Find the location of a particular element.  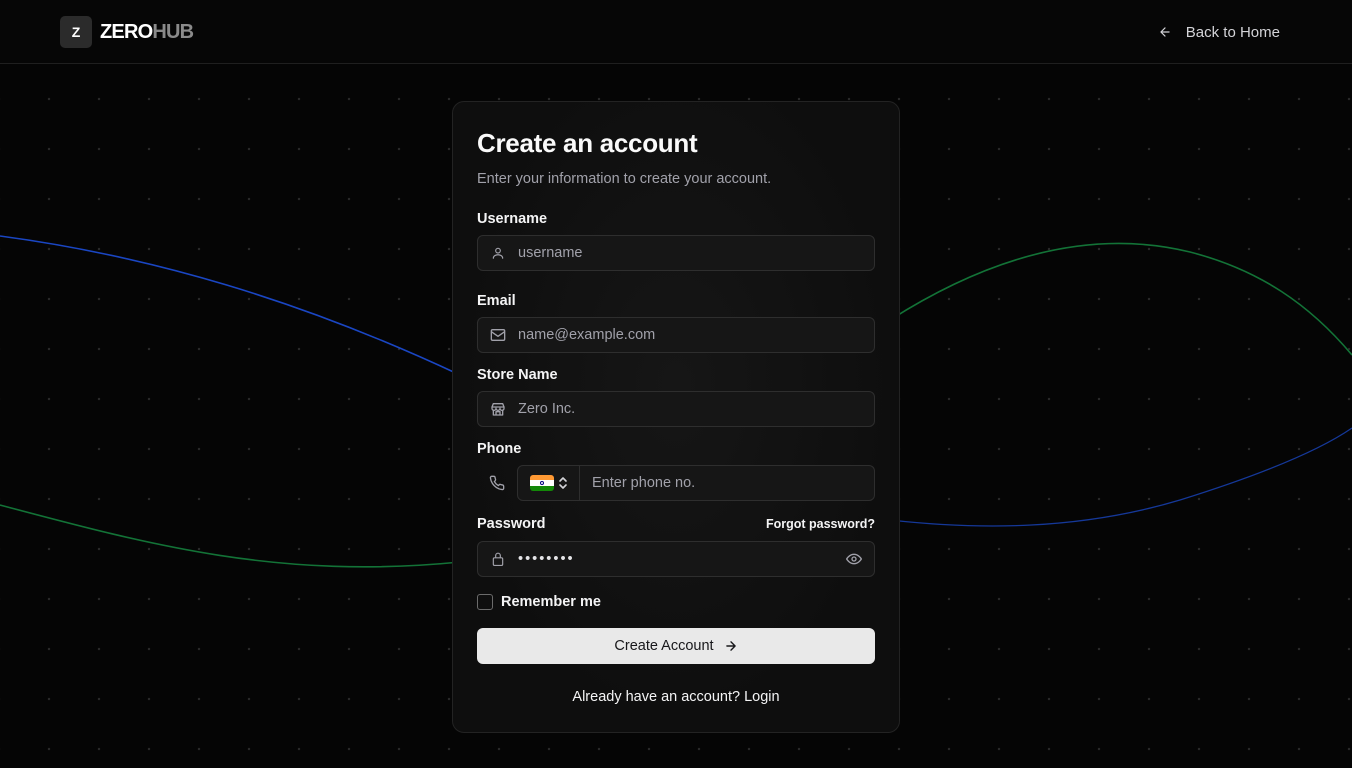

user-icon is located at coordinates (498, 253).